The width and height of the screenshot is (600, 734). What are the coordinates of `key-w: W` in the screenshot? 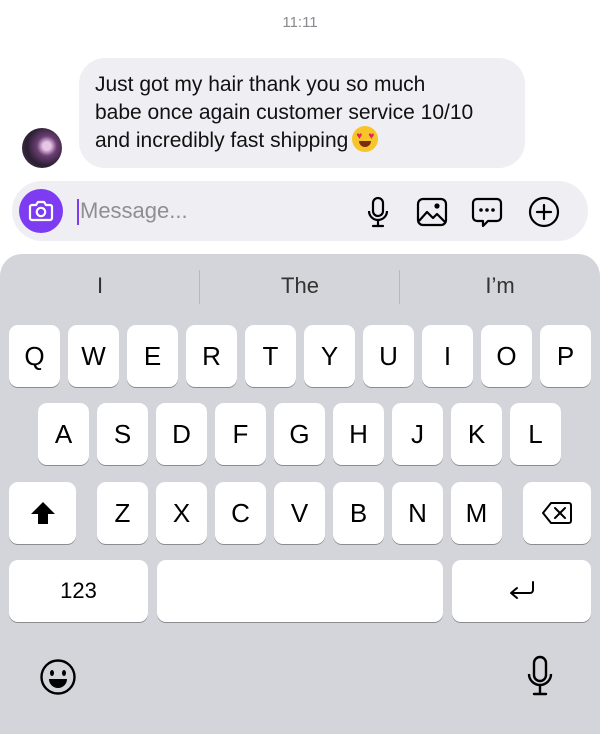 It's located at (93, 356).